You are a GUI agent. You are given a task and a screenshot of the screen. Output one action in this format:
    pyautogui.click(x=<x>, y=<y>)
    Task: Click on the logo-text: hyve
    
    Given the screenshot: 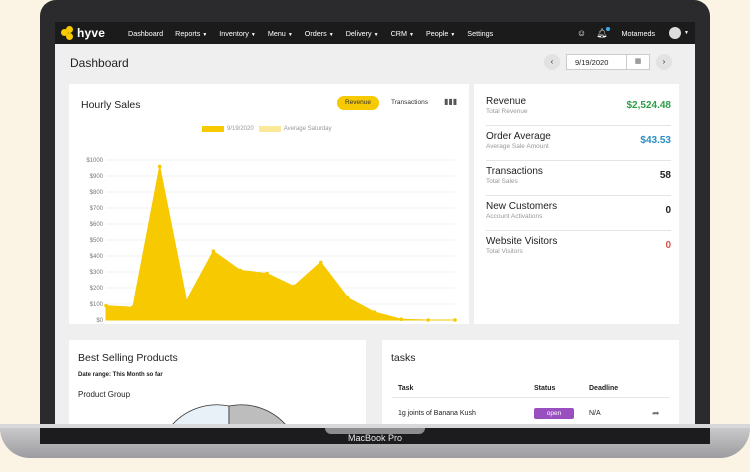 What is the action you would take?
    pyautogui.click(x=91, y=33)
    